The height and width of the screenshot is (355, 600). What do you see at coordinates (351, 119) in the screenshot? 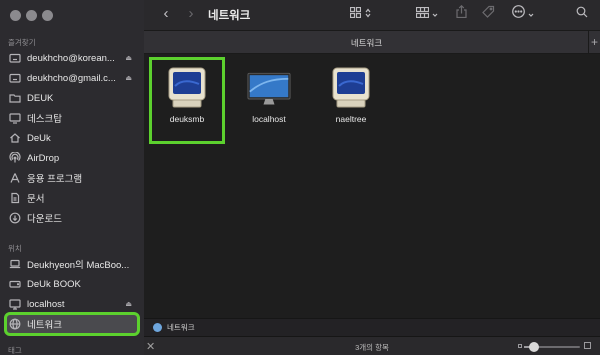
I see `file-name: naeltree` at bounding box center [351, 119].